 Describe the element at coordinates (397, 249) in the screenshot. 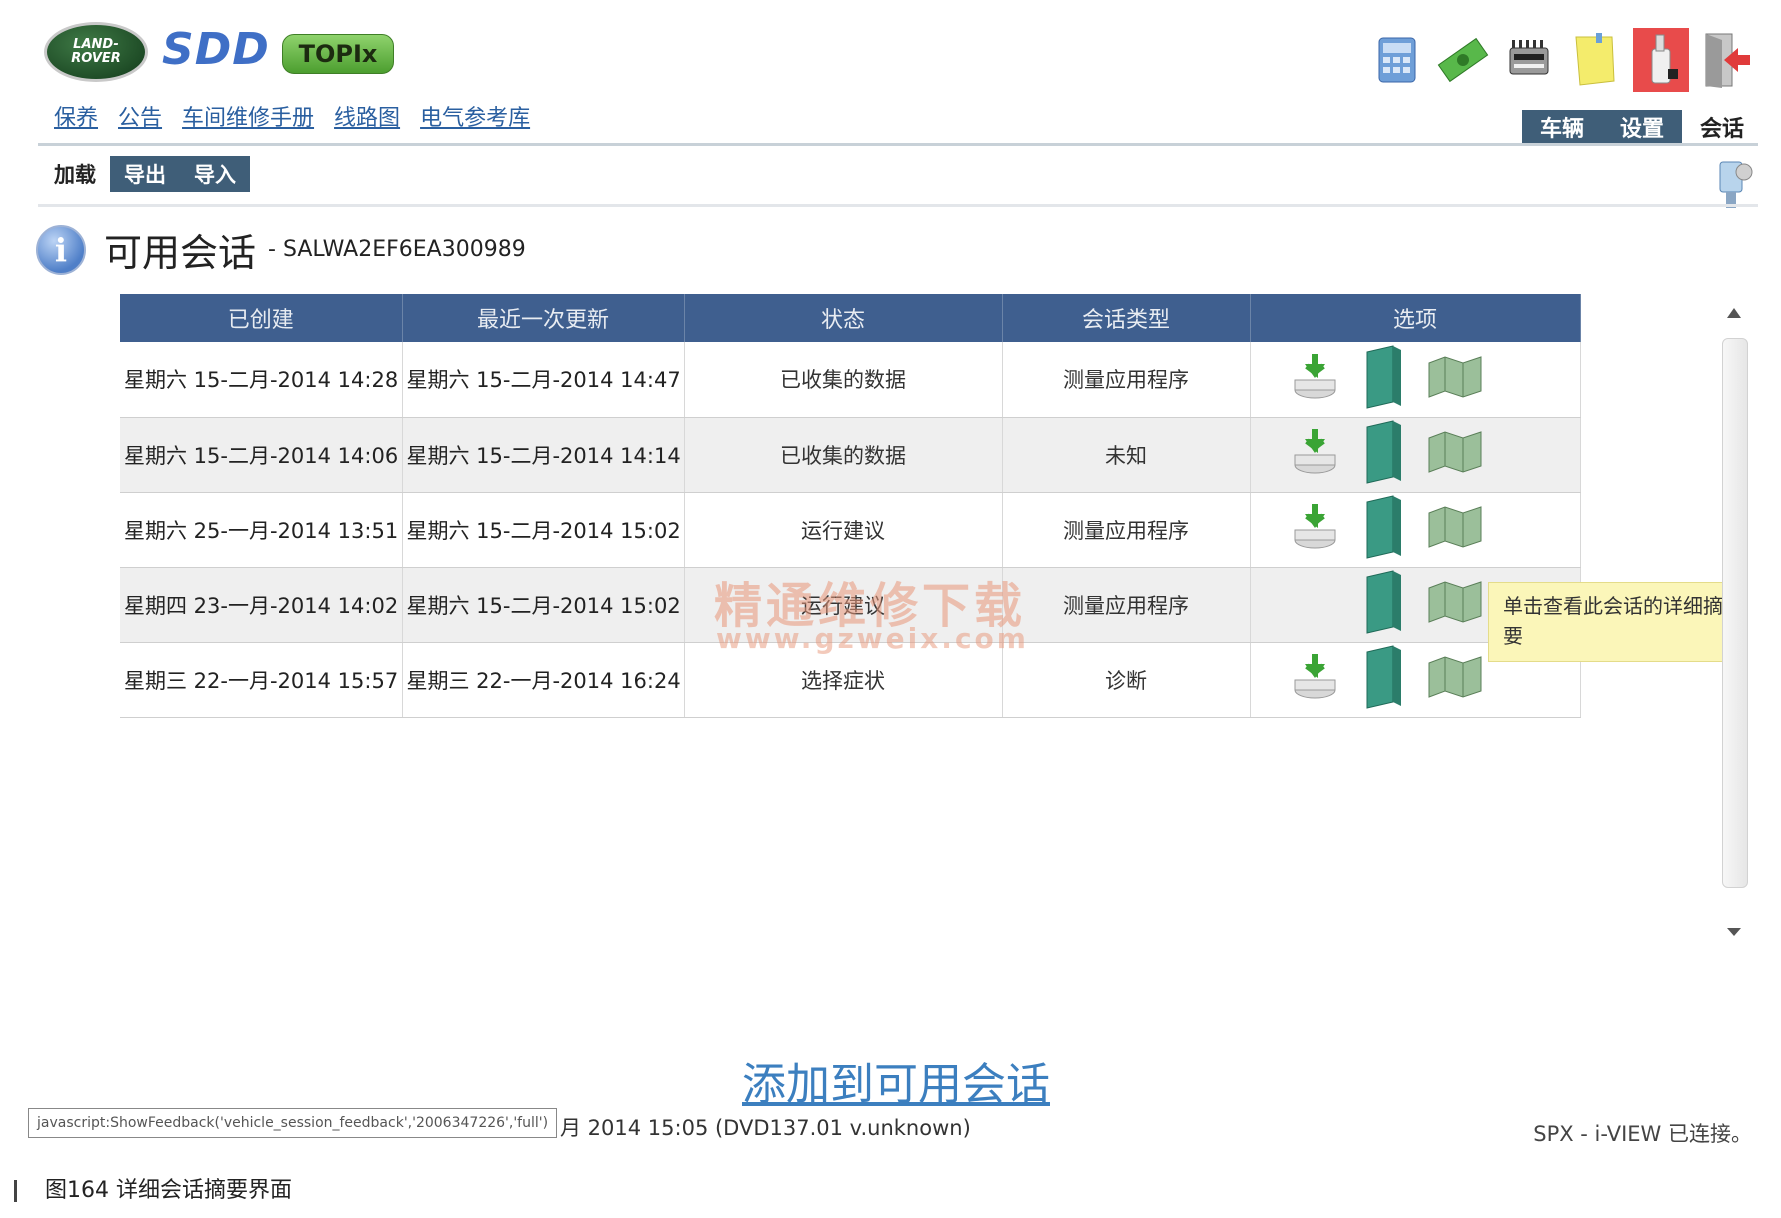

I see `vehicle-vin: - SALWA2EF6EA300989` at that location.